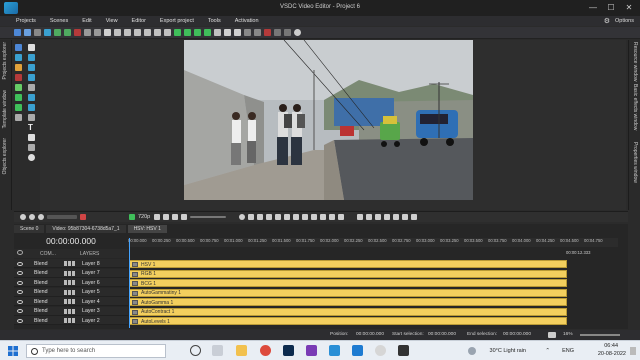 The image size is (640, 360). Describe the element at coordinates (139, 21) in the screenshot. I see `menu-editor: Editor` at that location.